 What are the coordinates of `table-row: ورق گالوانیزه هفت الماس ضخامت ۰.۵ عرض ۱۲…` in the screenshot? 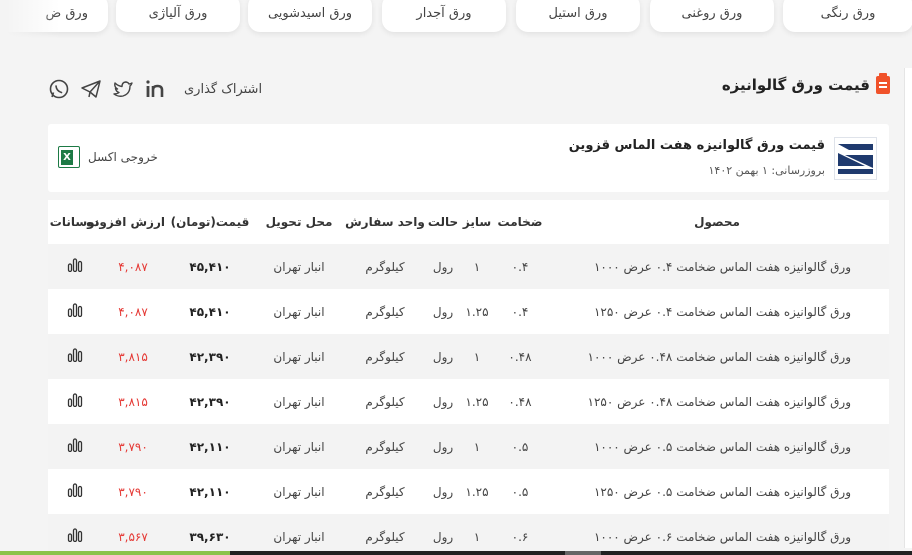 It's located at (468, 491).